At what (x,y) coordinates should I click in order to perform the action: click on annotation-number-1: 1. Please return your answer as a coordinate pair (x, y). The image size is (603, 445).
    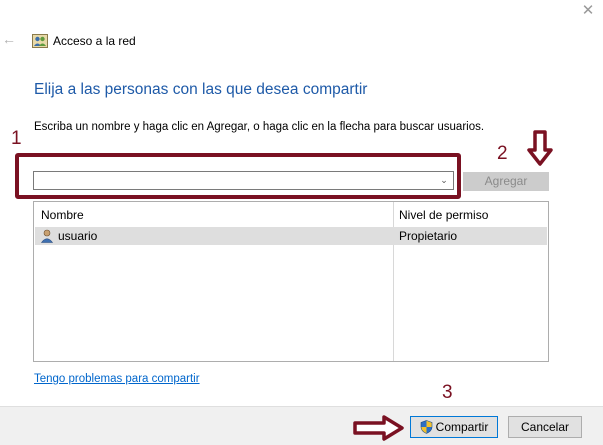
    Looking at the image, I should click on (16, 138).